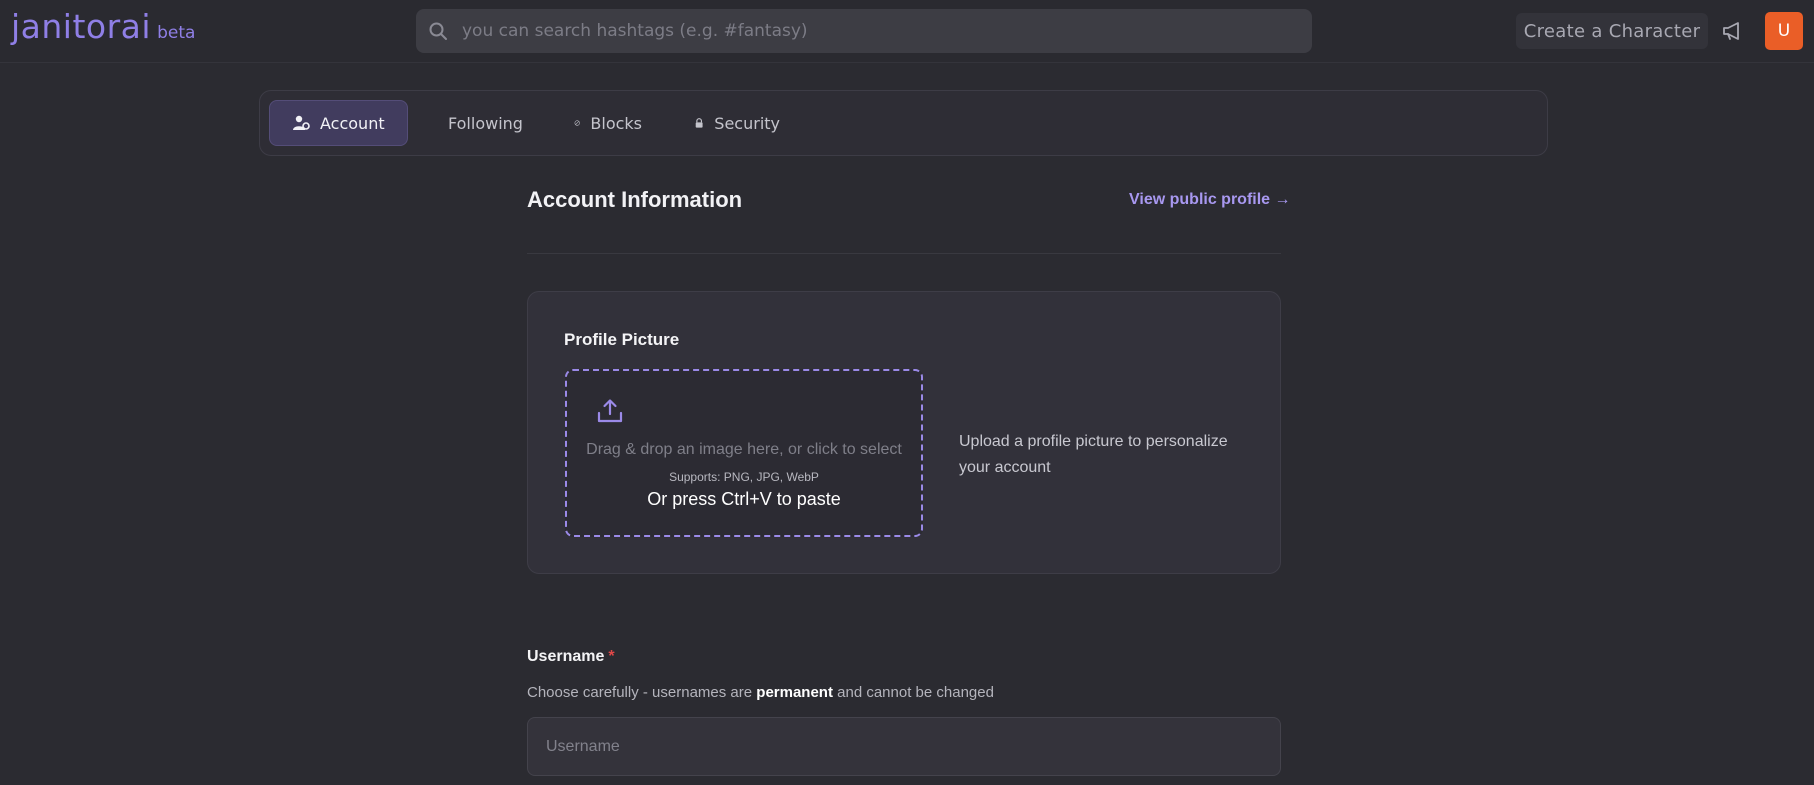  What do you see at coordinates (904, 253) in the screenshot?
I see `divider` at bounding box center [904, 253].